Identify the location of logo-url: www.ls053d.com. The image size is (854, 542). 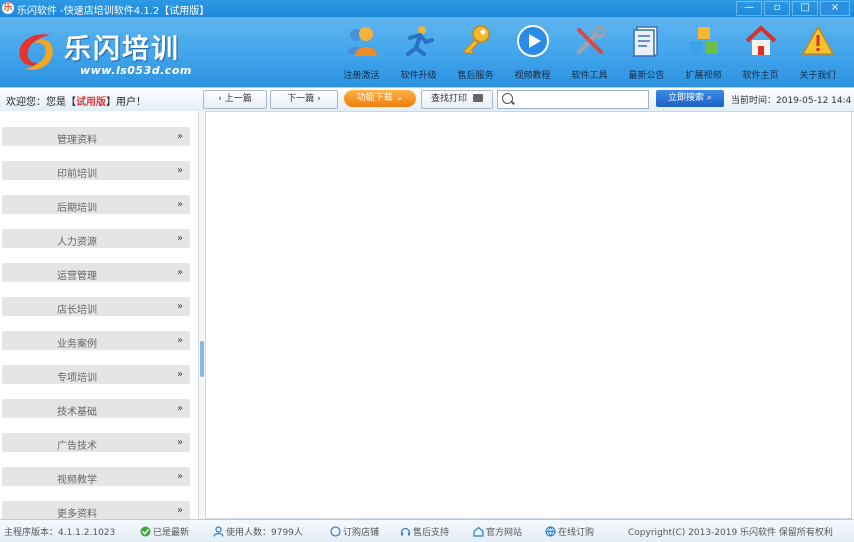
(136, 70).